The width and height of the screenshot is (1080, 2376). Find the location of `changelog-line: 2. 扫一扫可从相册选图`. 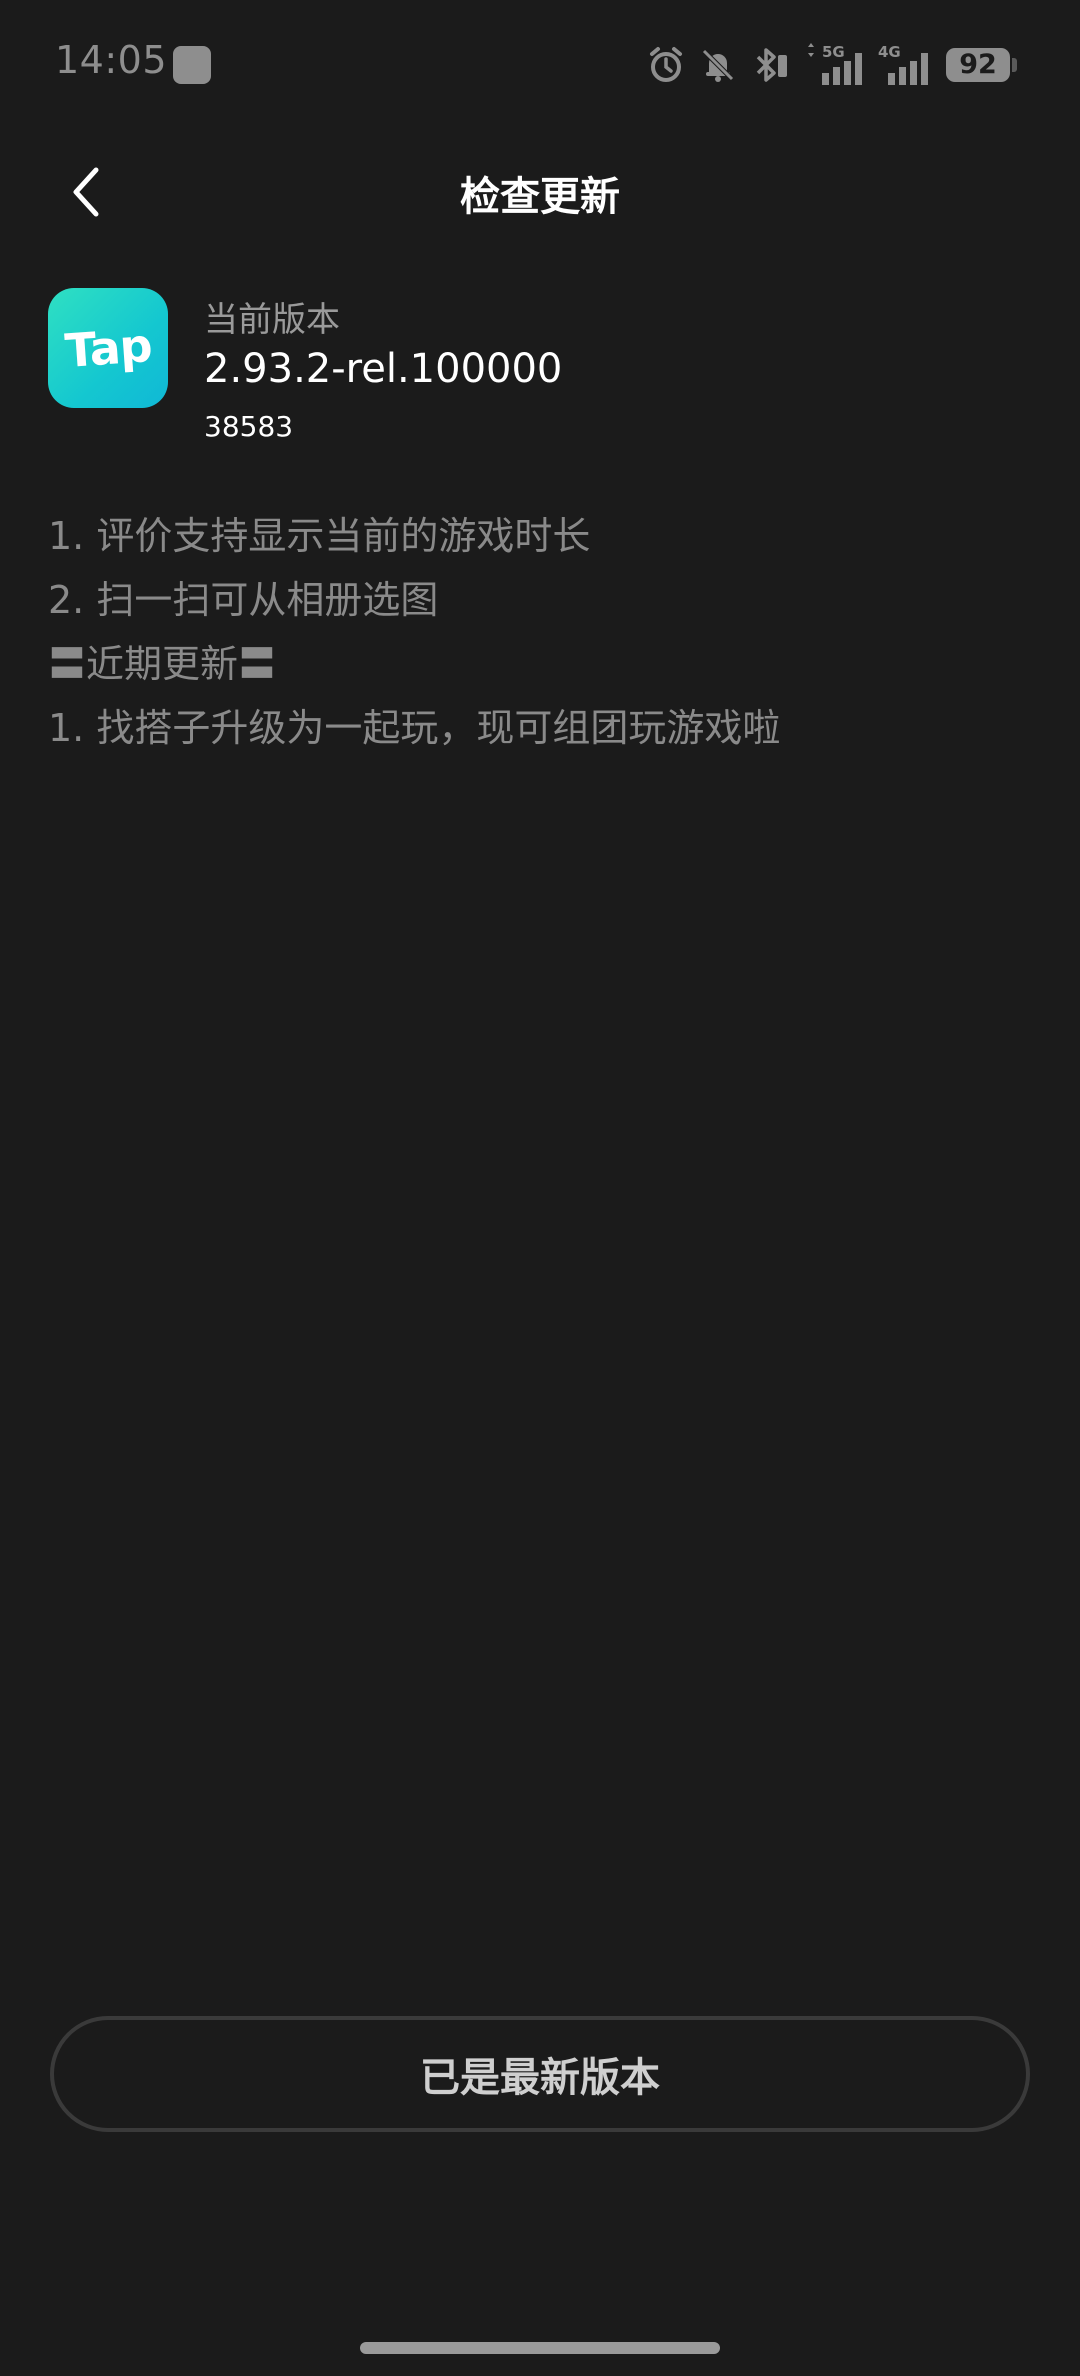

changelog-line: 2. 扫一扫可从相册选图 is located at coordinates (243, 600).